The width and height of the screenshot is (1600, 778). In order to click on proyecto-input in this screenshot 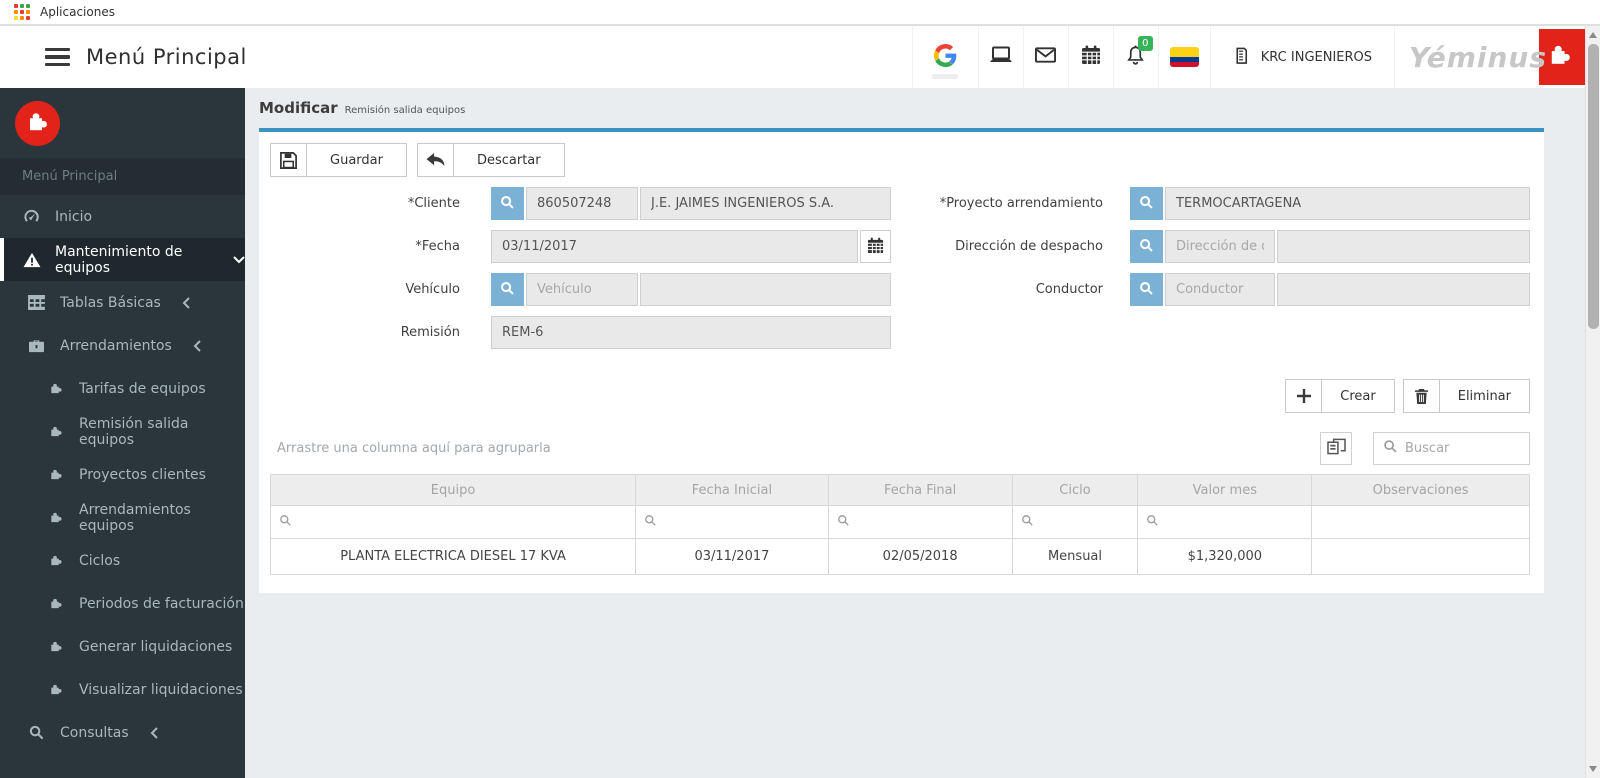, I will do `click(1347, 203)`.